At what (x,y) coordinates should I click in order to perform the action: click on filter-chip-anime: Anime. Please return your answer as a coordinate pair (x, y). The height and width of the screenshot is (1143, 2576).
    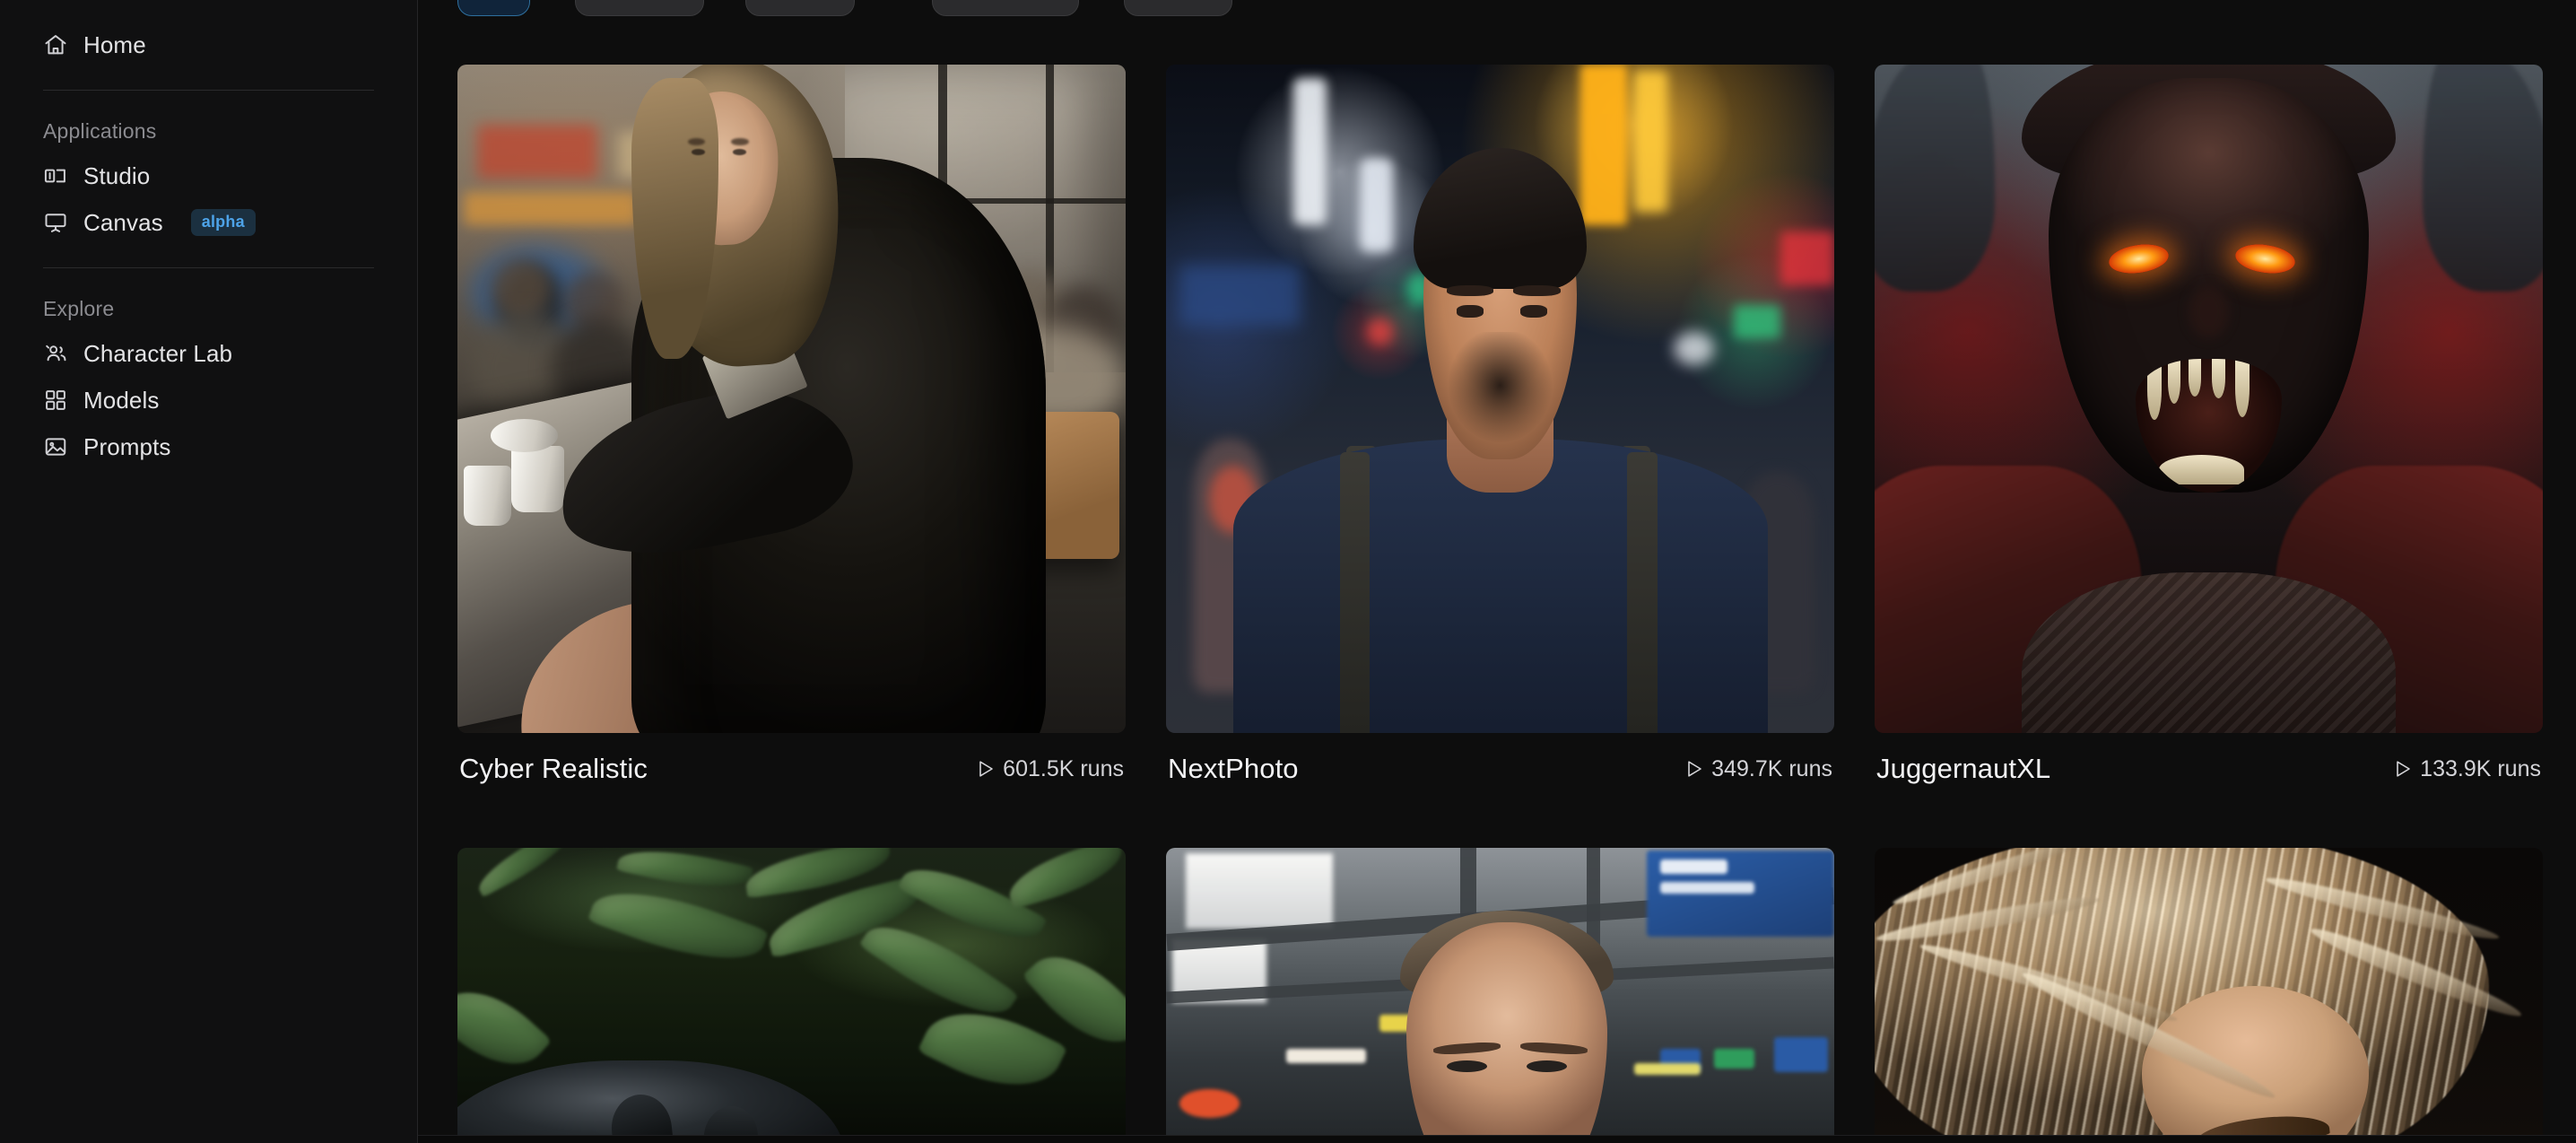
    Looking at the image, I should click on (800, 8).